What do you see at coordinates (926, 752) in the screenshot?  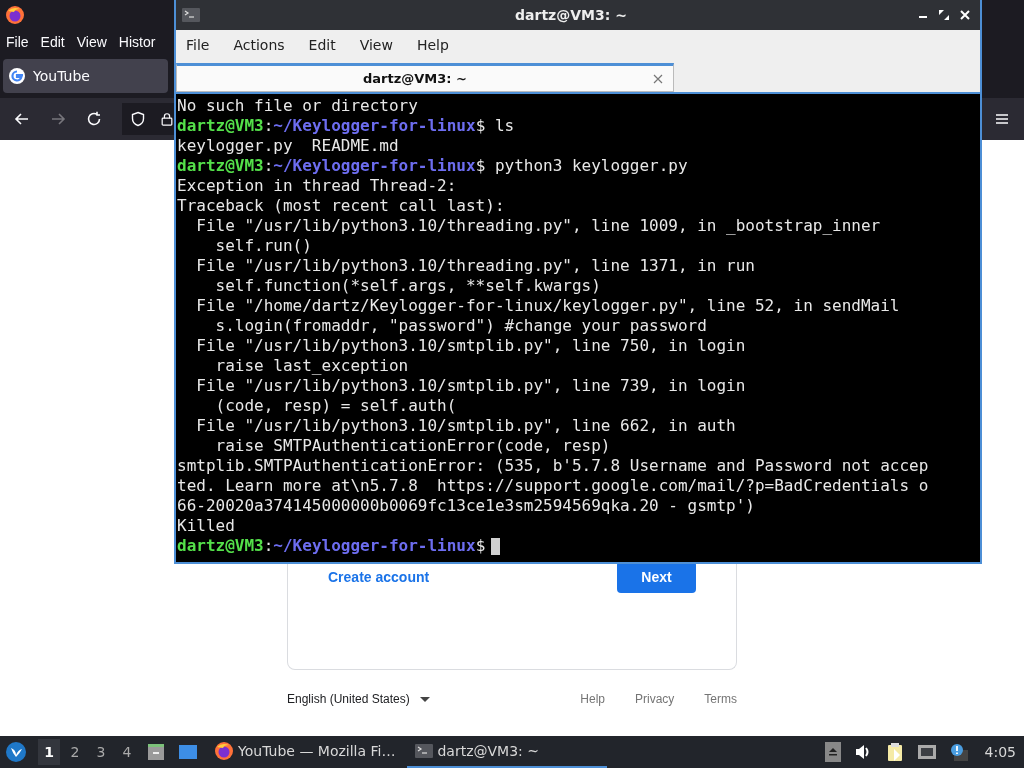 I see `network-icon` at bounding box center [926, 752].